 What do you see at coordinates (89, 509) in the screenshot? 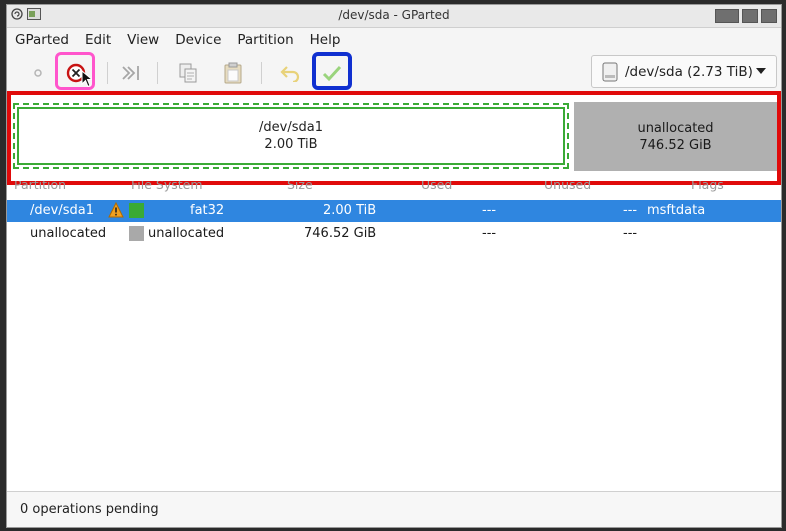
I see `operations-pending-status: 0 operations pending` at bounding box center [89, 509].